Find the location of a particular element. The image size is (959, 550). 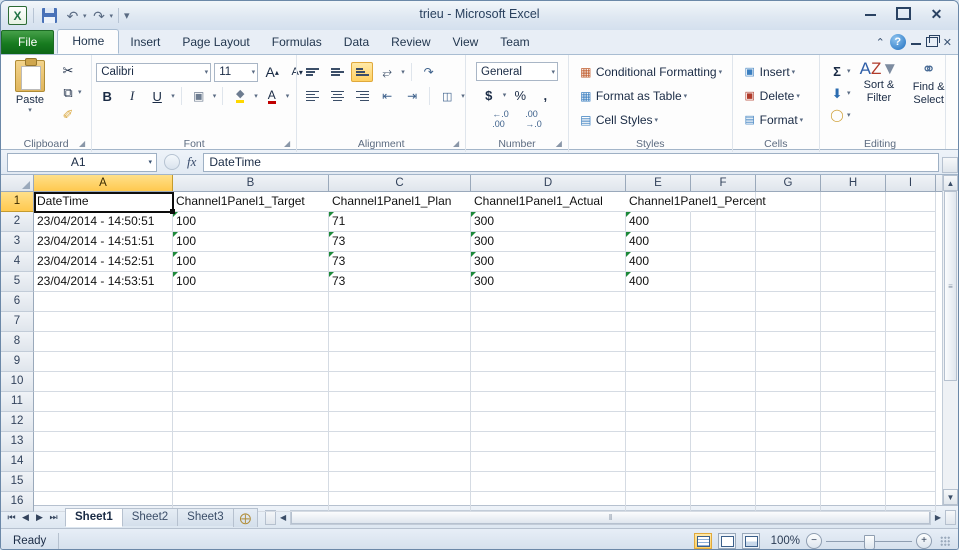

cell-D12 is located at coordinates (548, 422).